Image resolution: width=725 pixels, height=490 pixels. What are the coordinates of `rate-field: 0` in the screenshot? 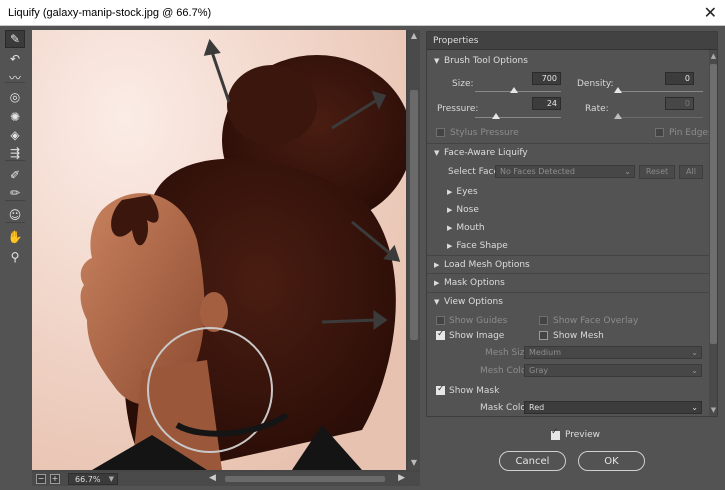 It's located at (679, 103).